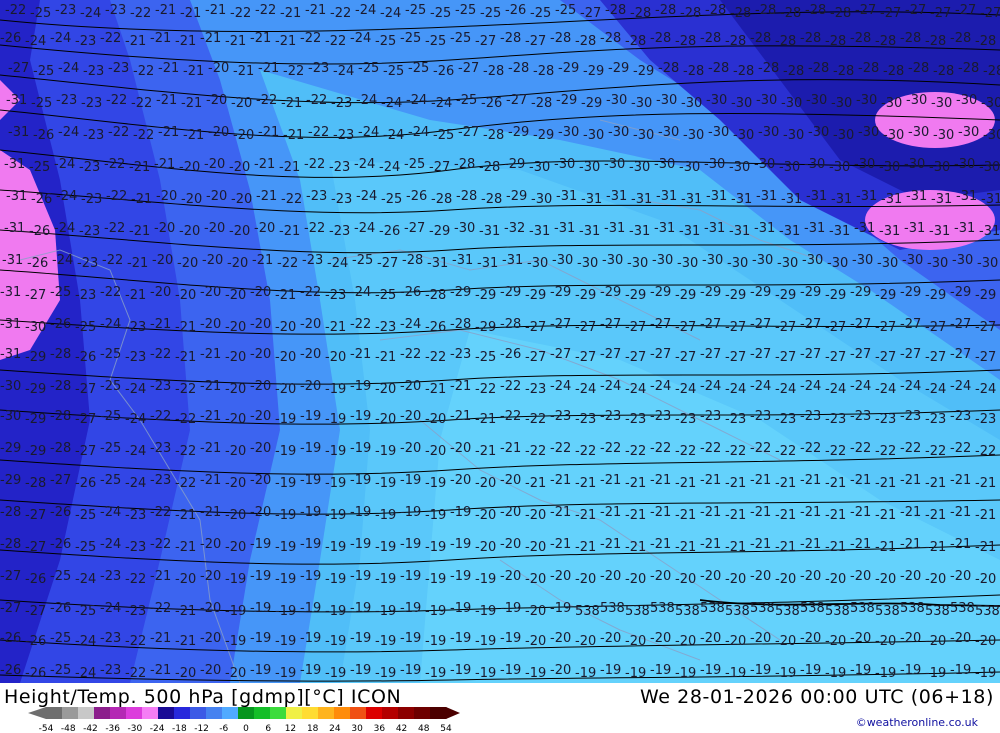 This screenshot has width=1000, height=733. I want to click on scale-tick-label: -42, so click(90, 728).